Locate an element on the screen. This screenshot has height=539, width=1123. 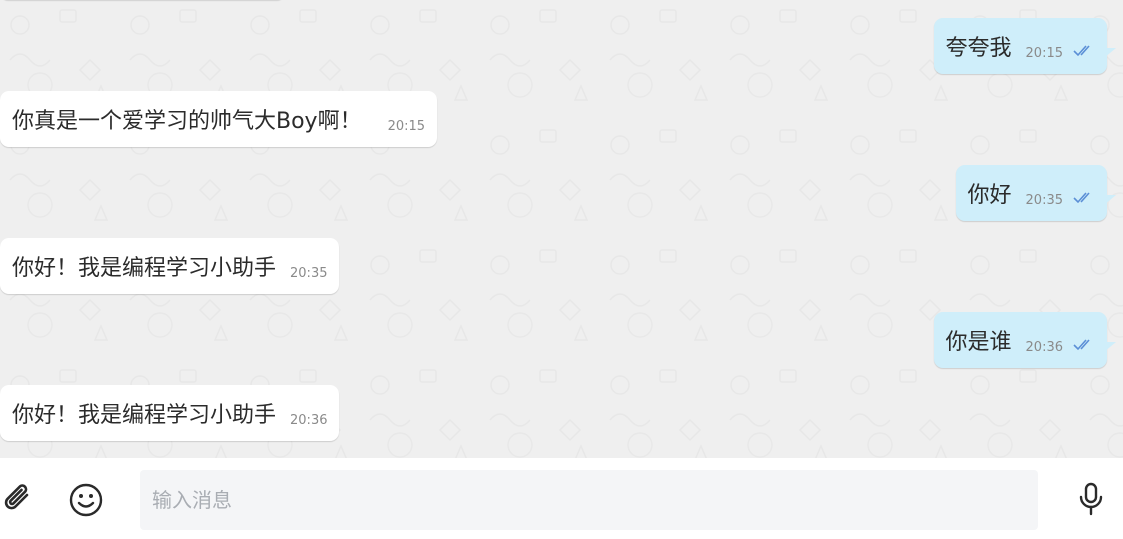
emoji-button is located at coordinates (86, 500).